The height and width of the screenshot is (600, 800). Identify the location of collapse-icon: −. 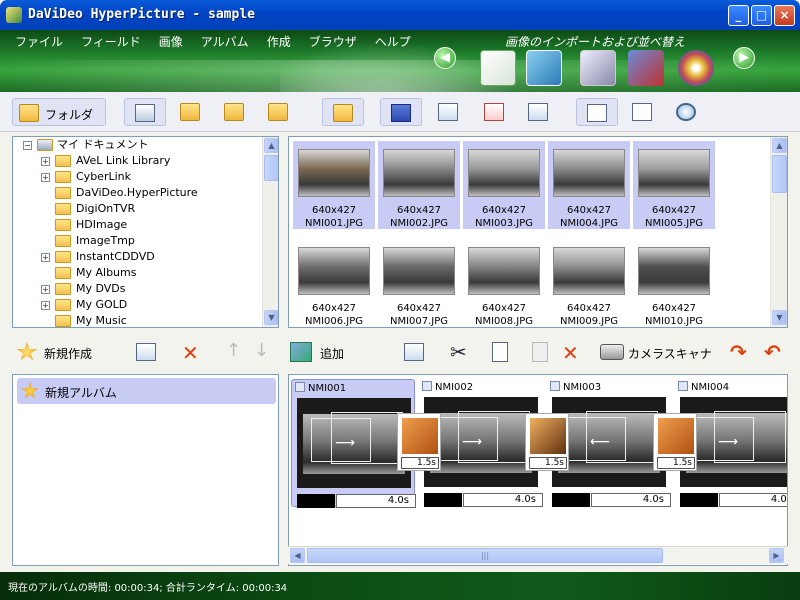
(27, 145).